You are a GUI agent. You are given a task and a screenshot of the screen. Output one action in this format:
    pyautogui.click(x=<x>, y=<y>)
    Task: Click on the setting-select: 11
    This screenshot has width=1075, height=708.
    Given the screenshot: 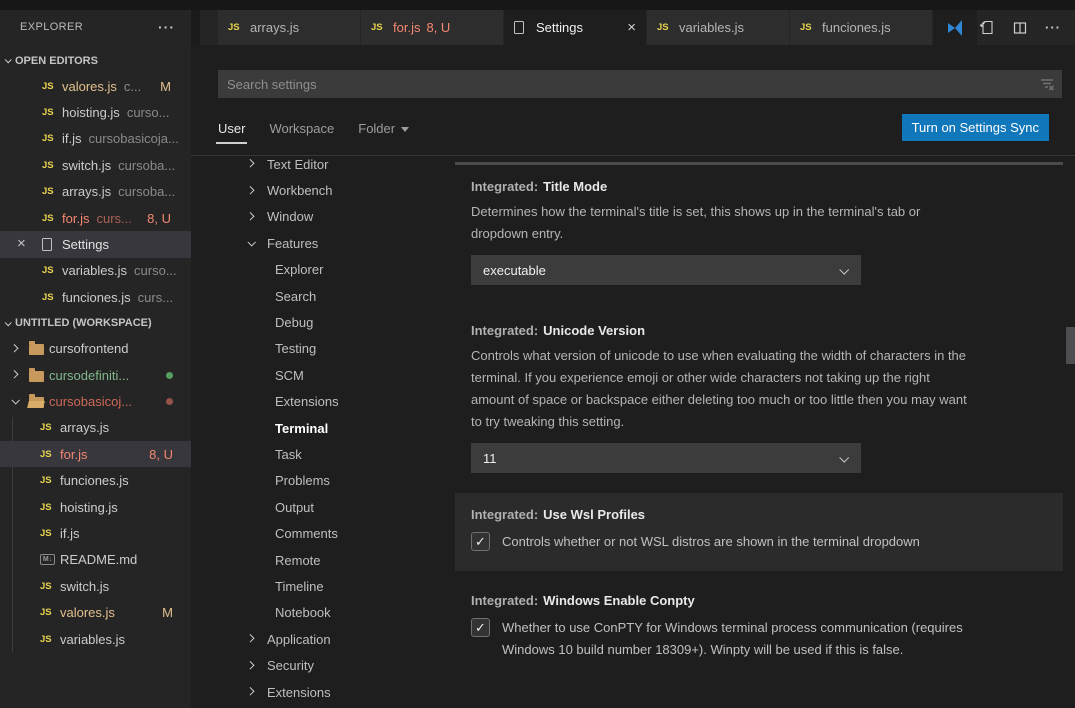 What is the action you would take?
    pyautogui.click(x=666, y=458)
    